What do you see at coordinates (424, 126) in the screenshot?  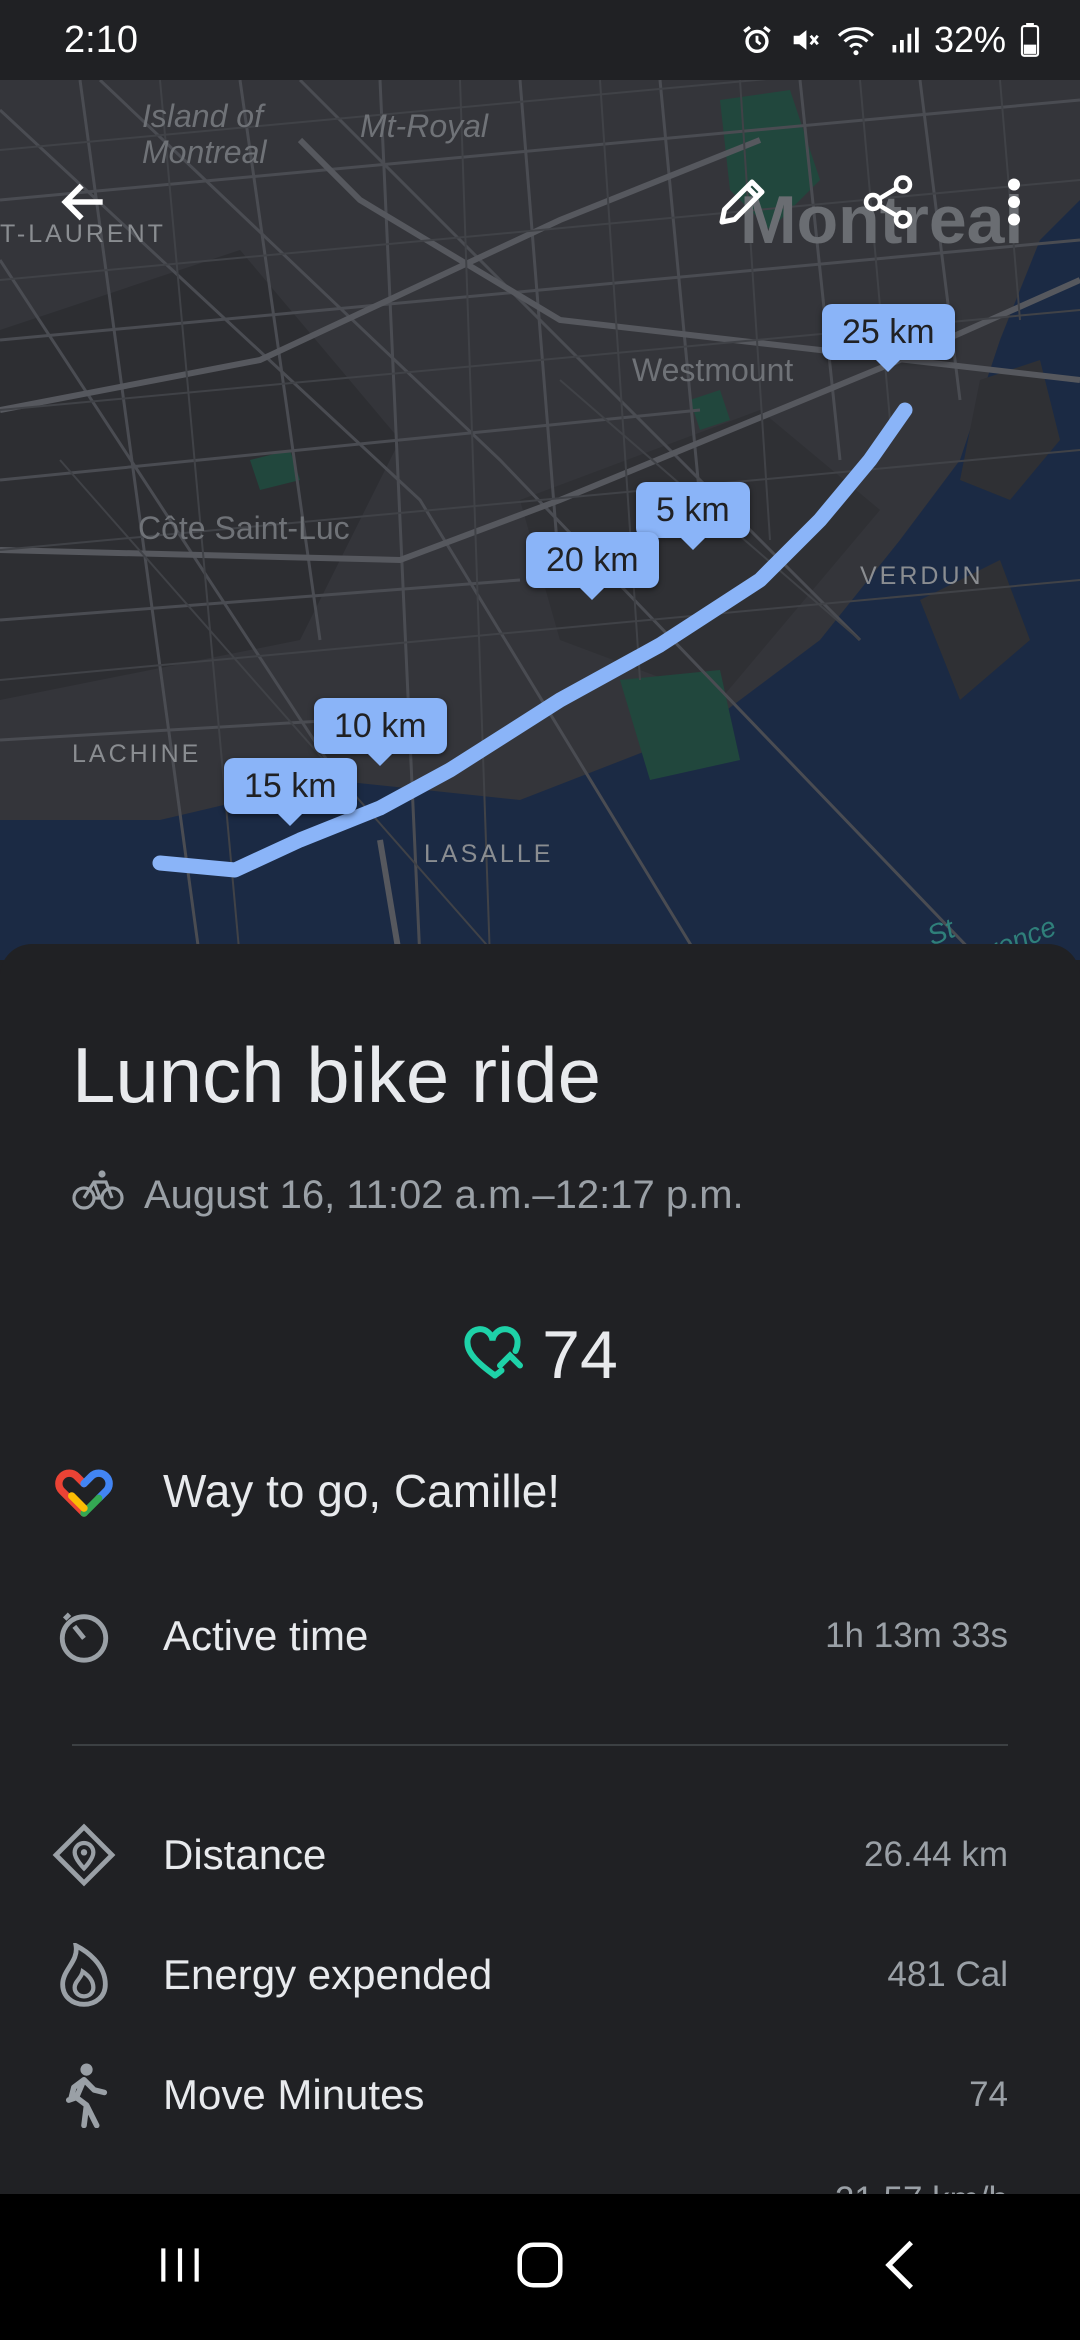 I see `map-label-mt-royal: Mt-Royal` at bounding box center [424, 126].